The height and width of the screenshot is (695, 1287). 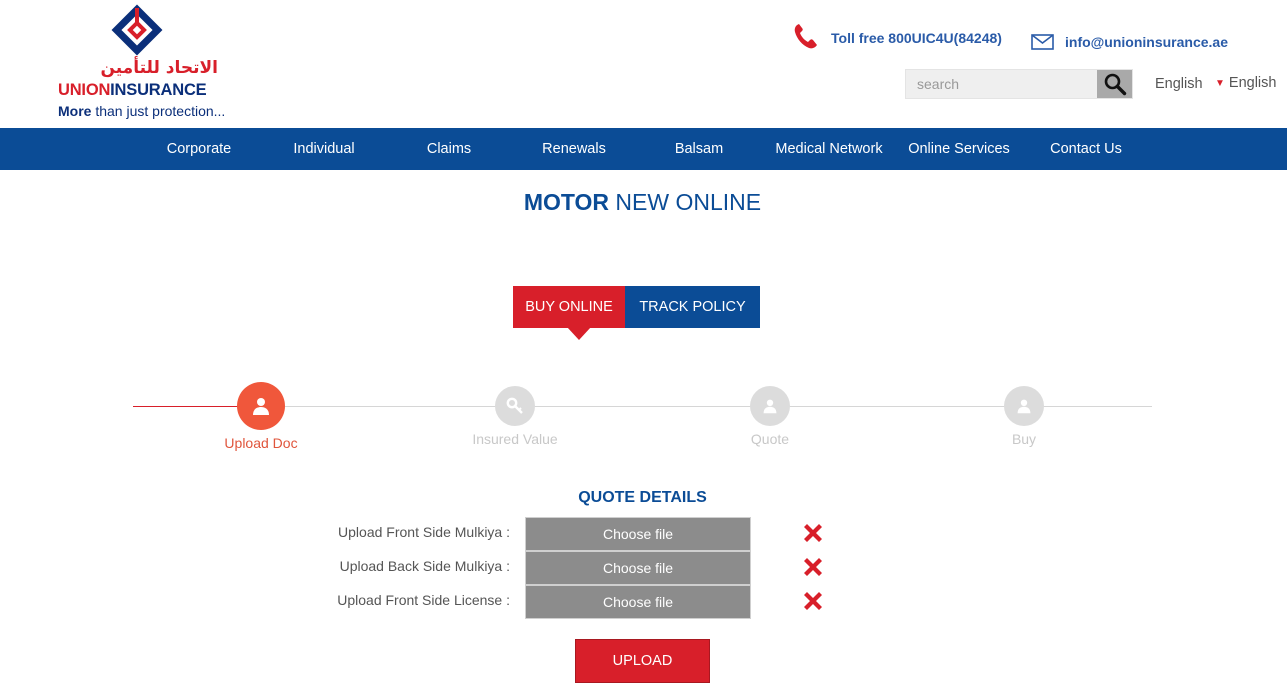 I want to click on nav-item-corporate: Corporate, so click(x=199, y=149).